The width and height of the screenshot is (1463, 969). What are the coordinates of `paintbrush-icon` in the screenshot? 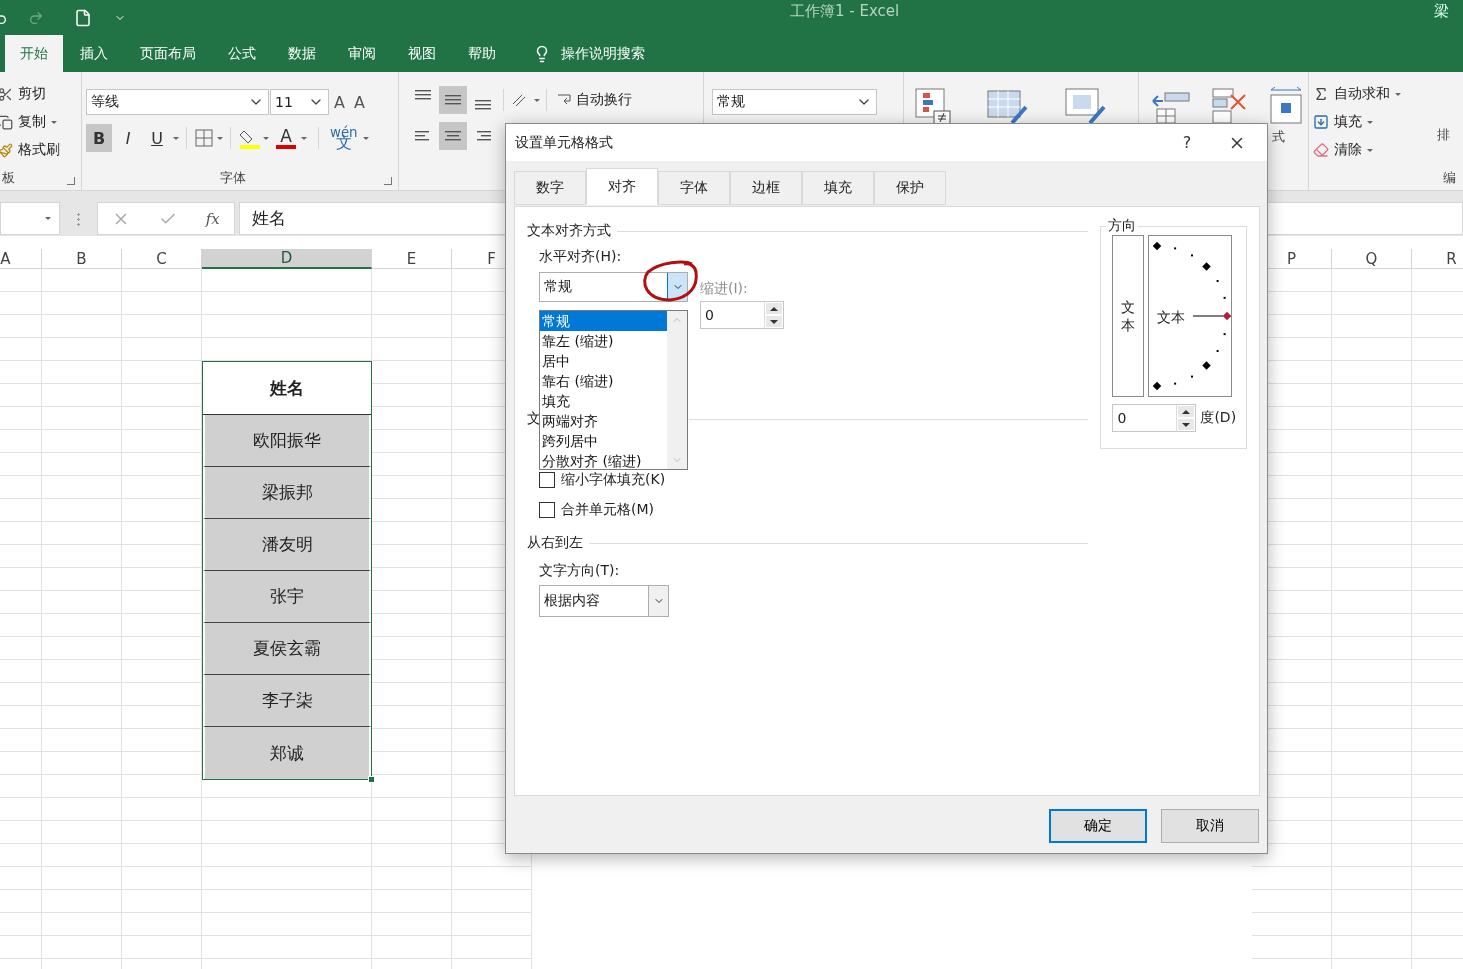 It's located at (6, 150).